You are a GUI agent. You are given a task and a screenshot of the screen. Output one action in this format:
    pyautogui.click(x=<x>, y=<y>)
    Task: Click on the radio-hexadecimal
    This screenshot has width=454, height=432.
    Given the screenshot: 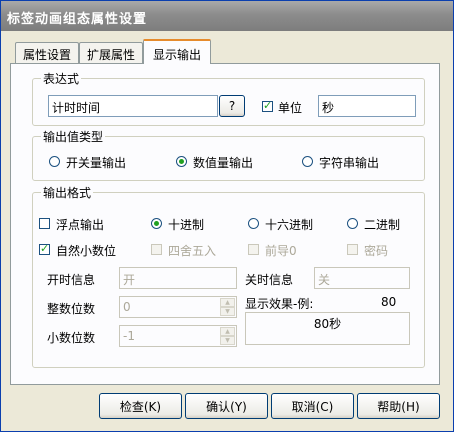 What is the action you would take?
    pyautogui.click(x=253, y=223)
    